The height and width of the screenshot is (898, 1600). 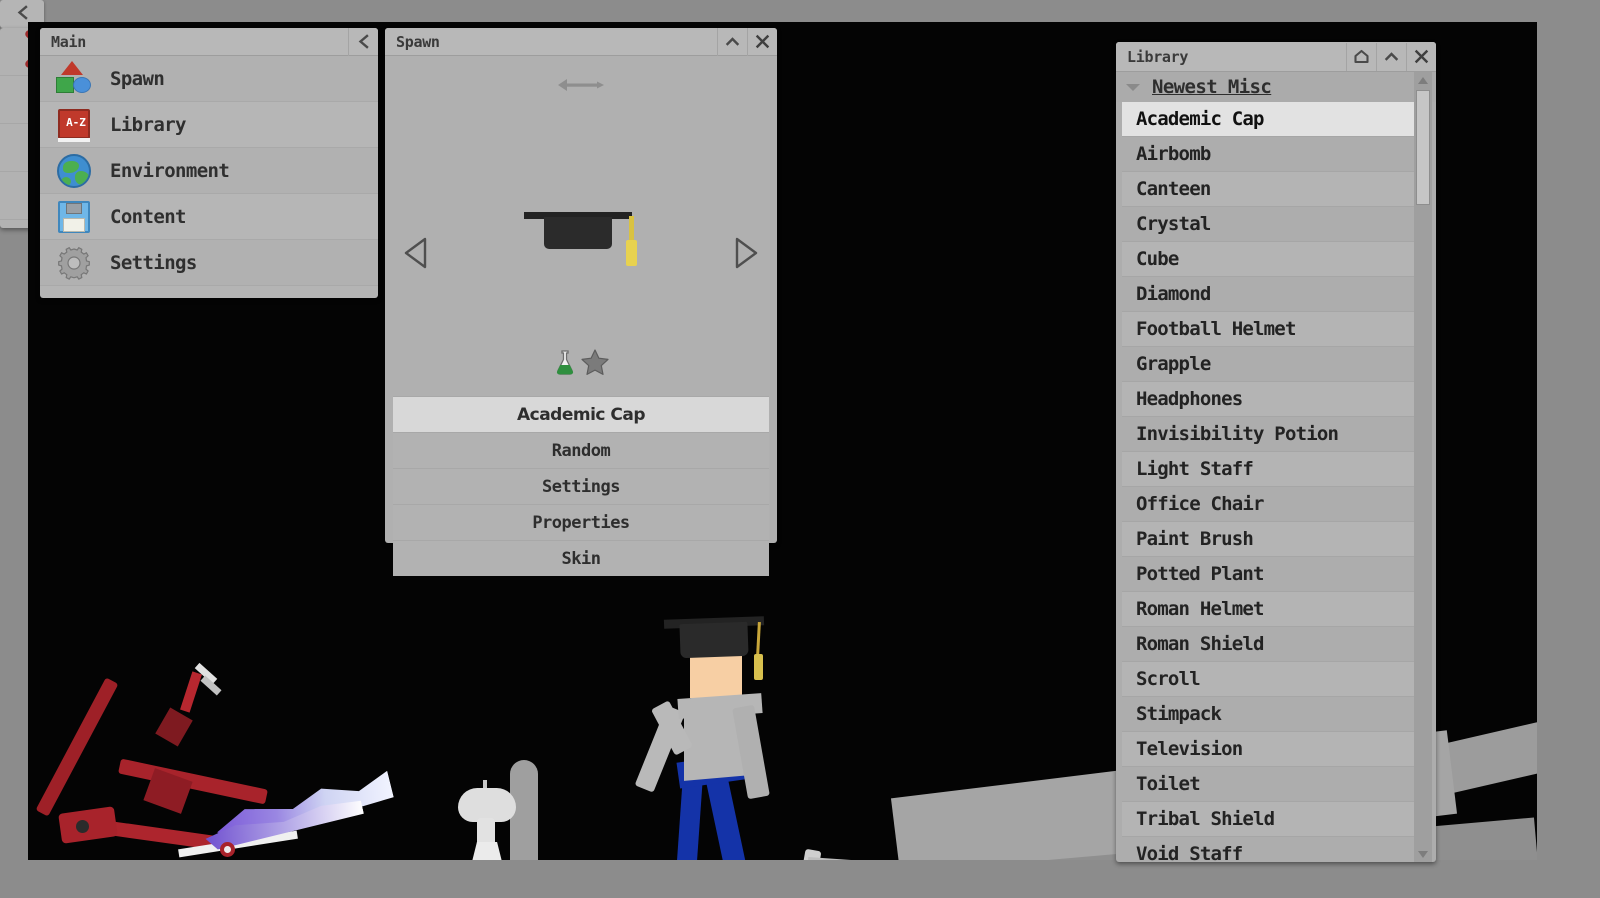 I want to click on academic-cap-tassel-string, so click(x=758, y=639).